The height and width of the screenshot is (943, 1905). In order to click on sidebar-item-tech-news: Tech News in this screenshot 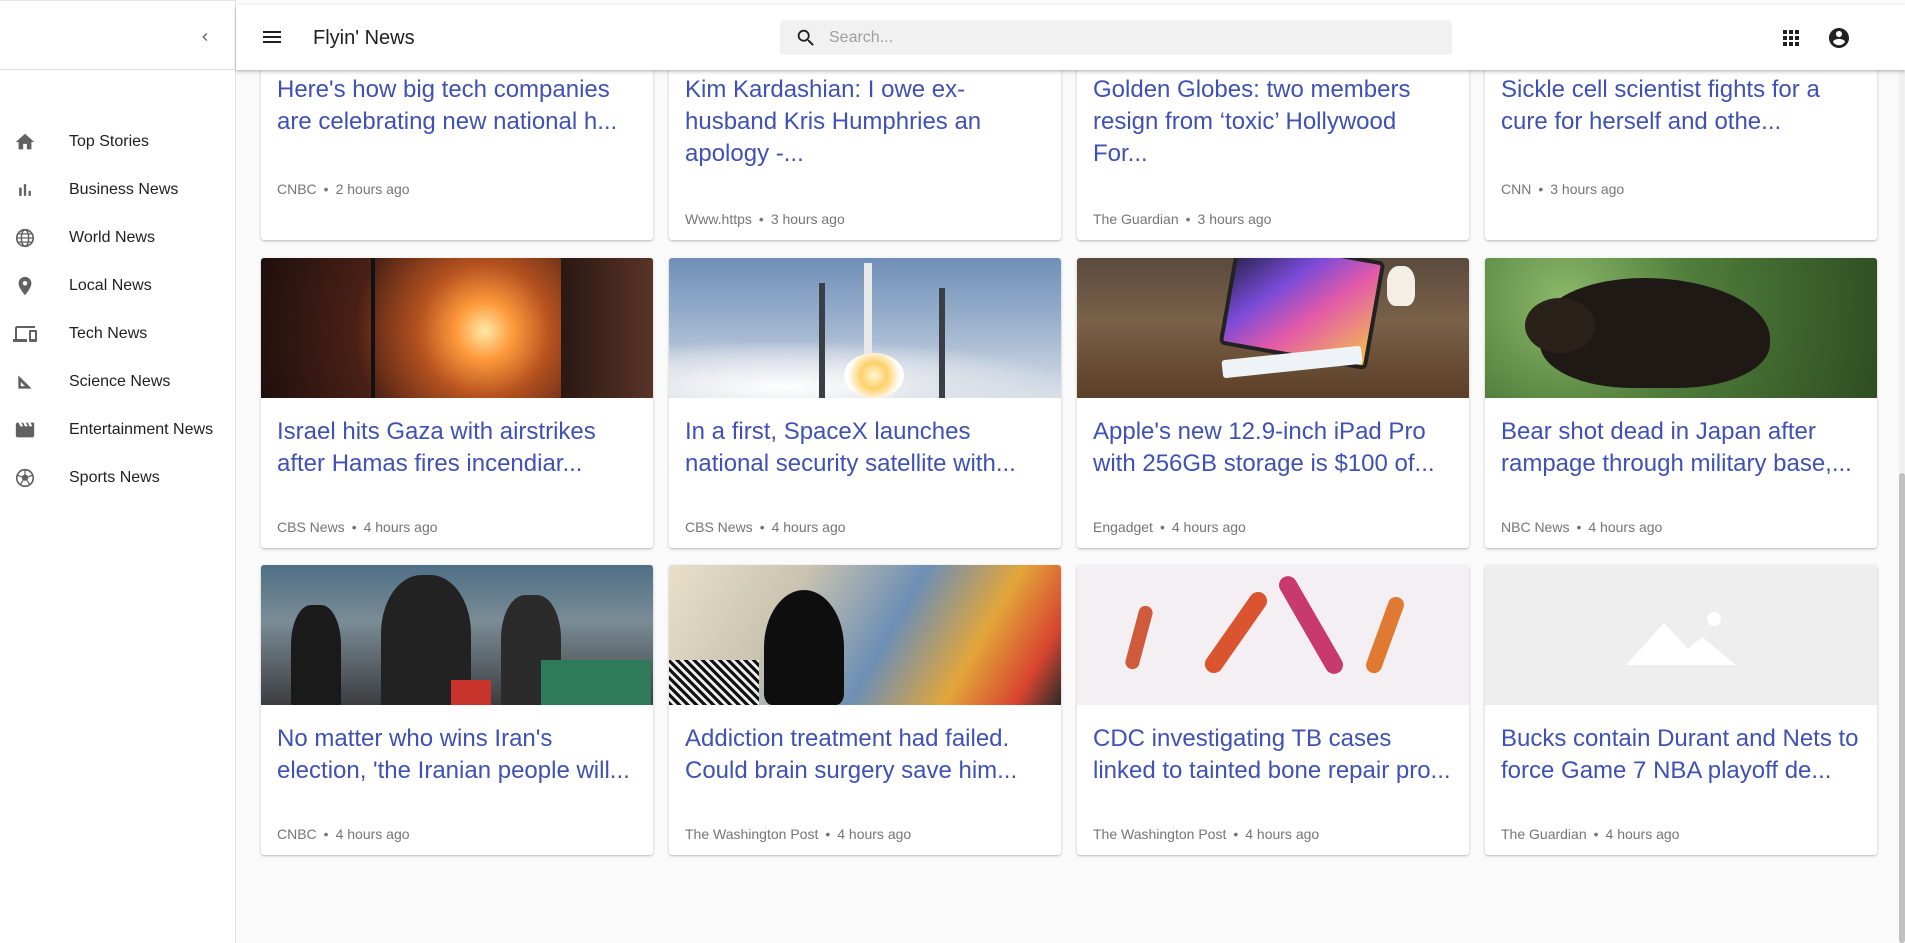, I will do `click(118, 334)`.